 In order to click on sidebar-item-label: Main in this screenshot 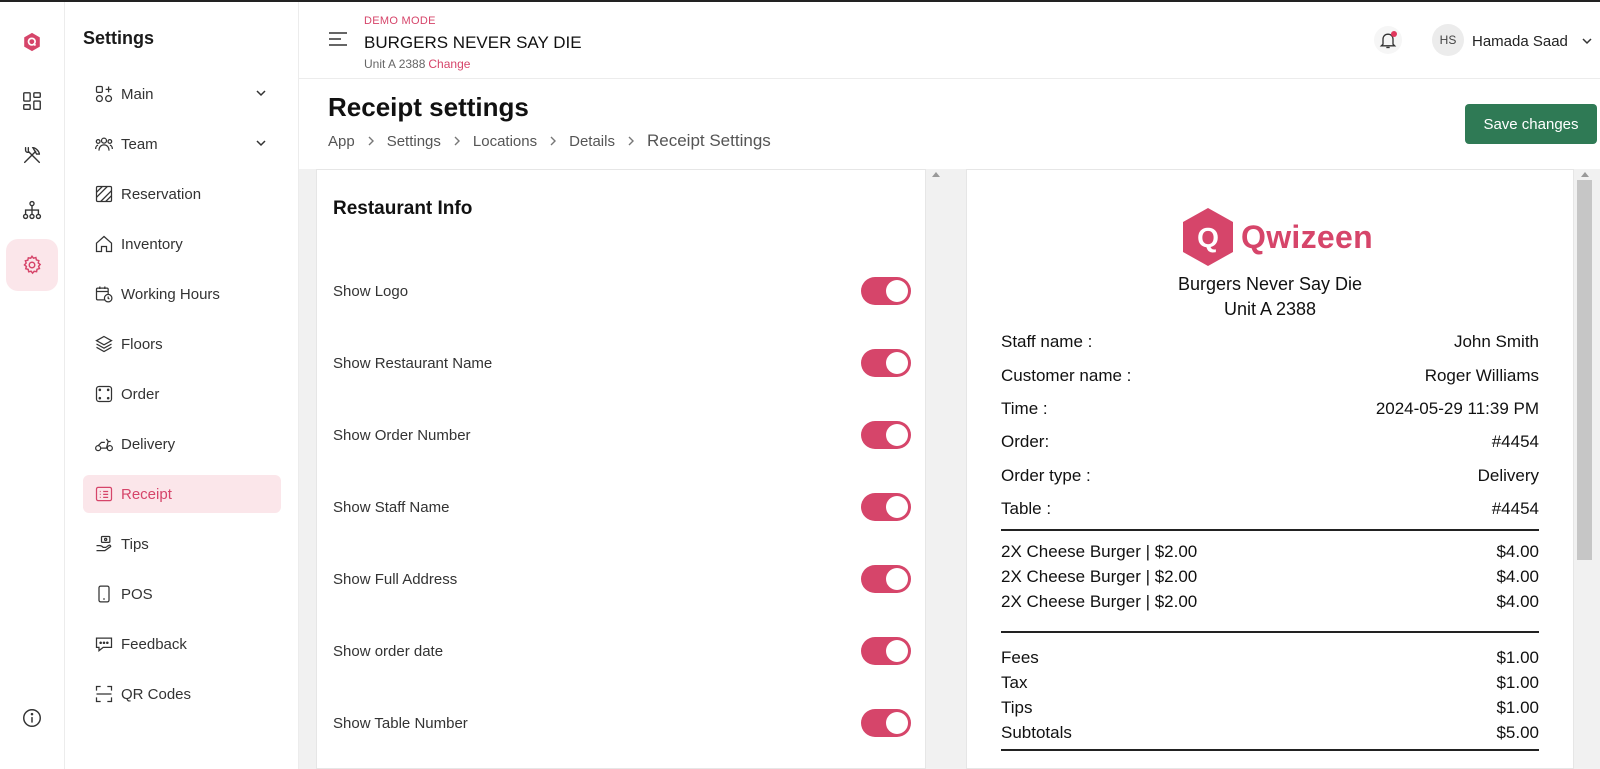, I will do `click(137, 94)`.